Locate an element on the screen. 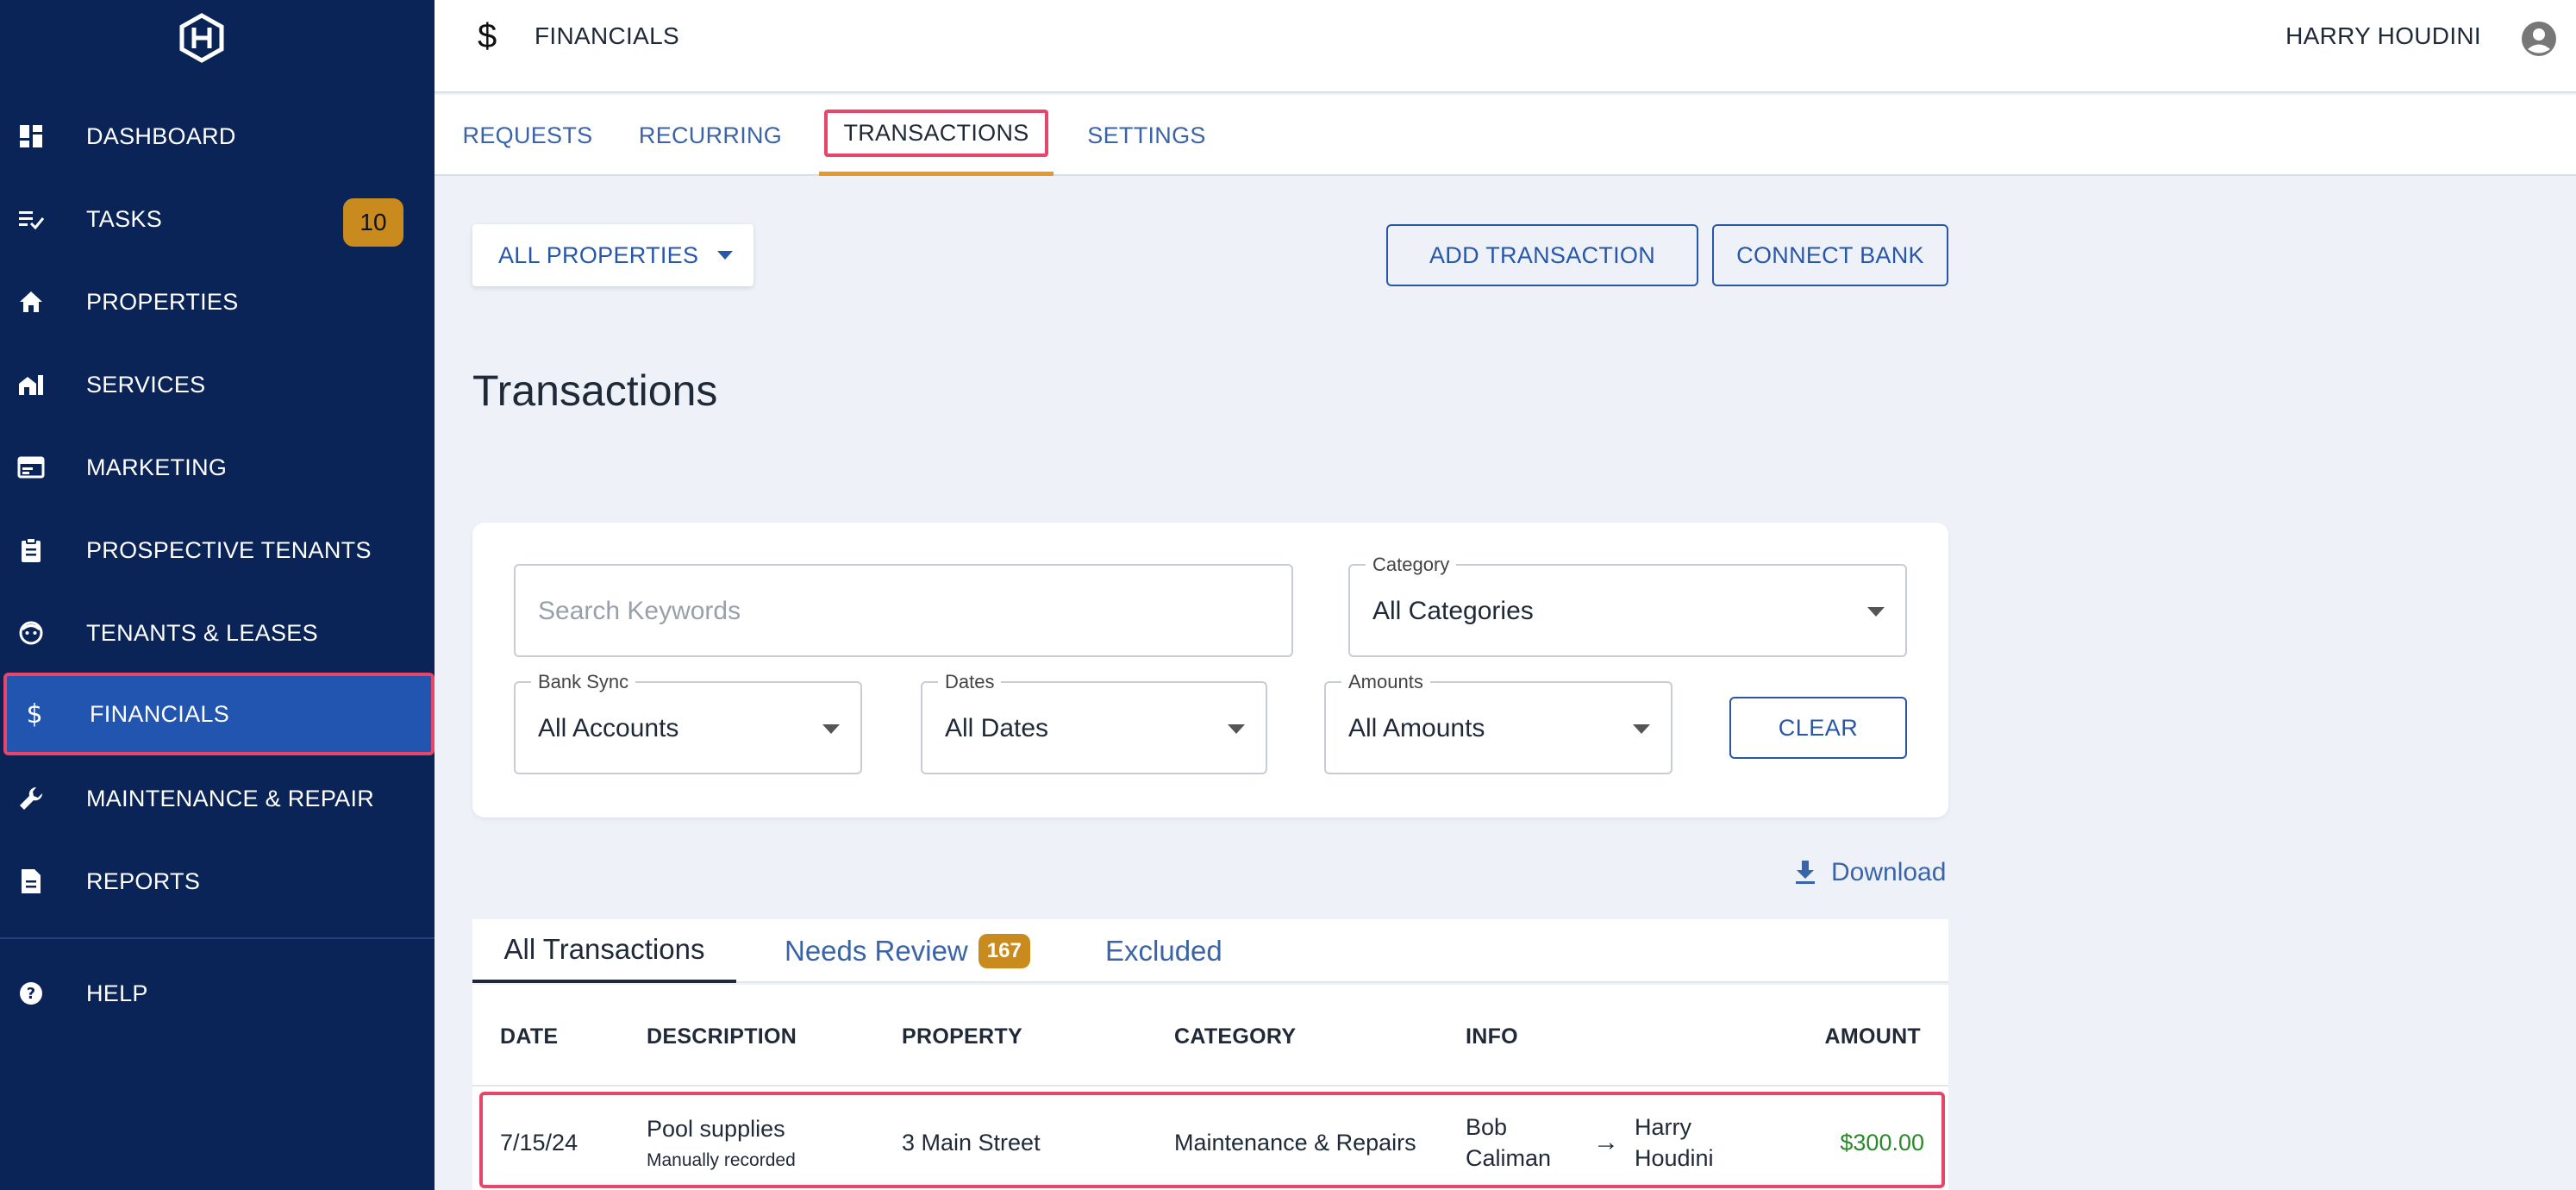 This screenshot has width=2576, height=1190. bank-sync-value: All Accounts is located at coordinates (609, 728).